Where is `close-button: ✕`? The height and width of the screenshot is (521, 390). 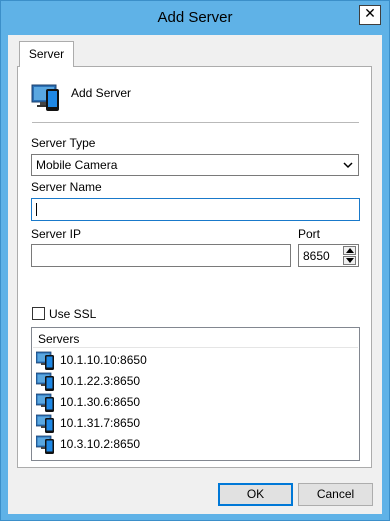
close-button: ✕ is located at coordinates (370, 15).